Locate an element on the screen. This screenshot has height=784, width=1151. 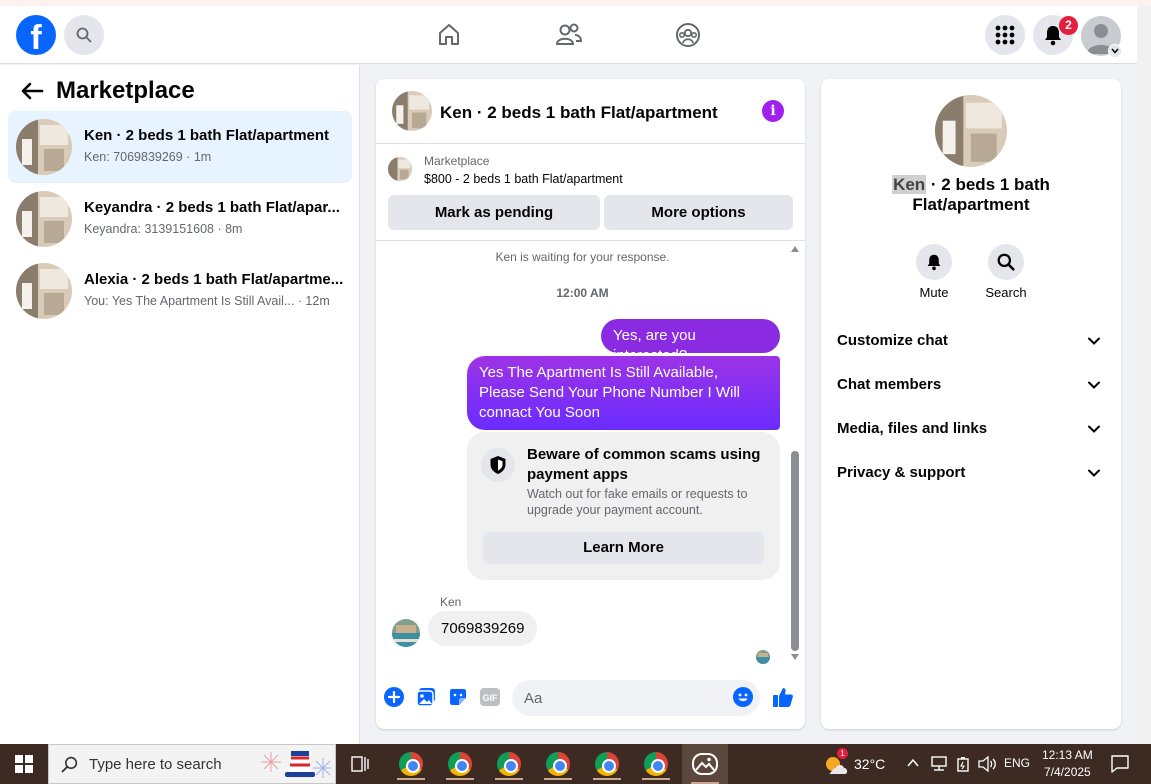
message-composer: GIF is located at coordinates (590, 698).